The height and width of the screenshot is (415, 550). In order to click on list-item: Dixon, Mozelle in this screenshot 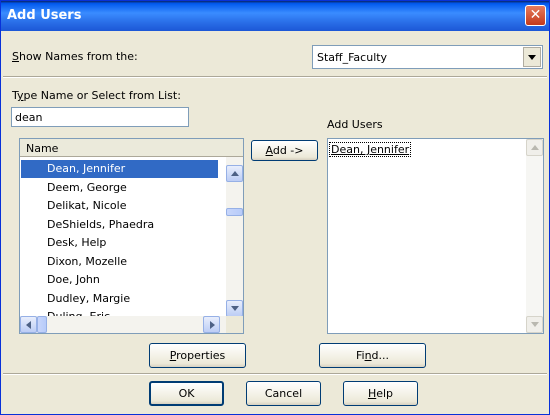, I will do `click(119, 262)`.